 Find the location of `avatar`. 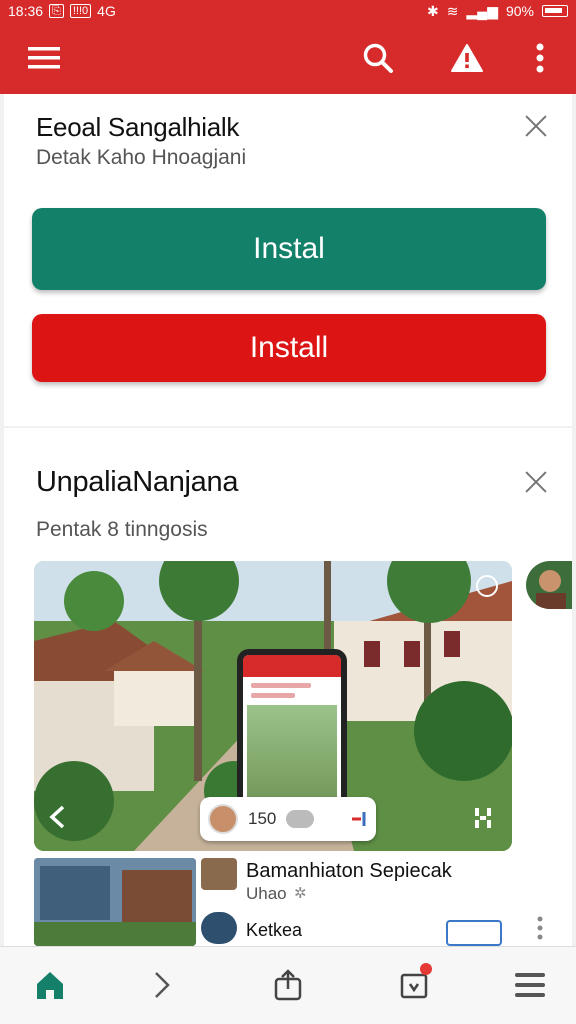

avatar is located at coordinates (223, 819).